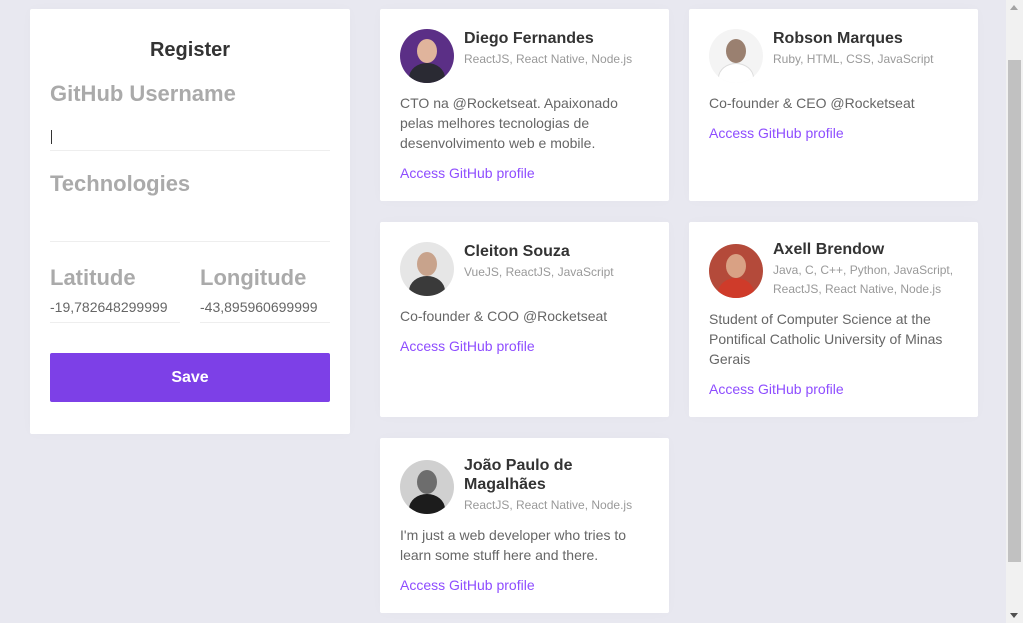  Describe the element at coordinates (539, 272) in the screenshot. I see `dev-techs: VueJS, ReactJS, JavaScript` at that location.